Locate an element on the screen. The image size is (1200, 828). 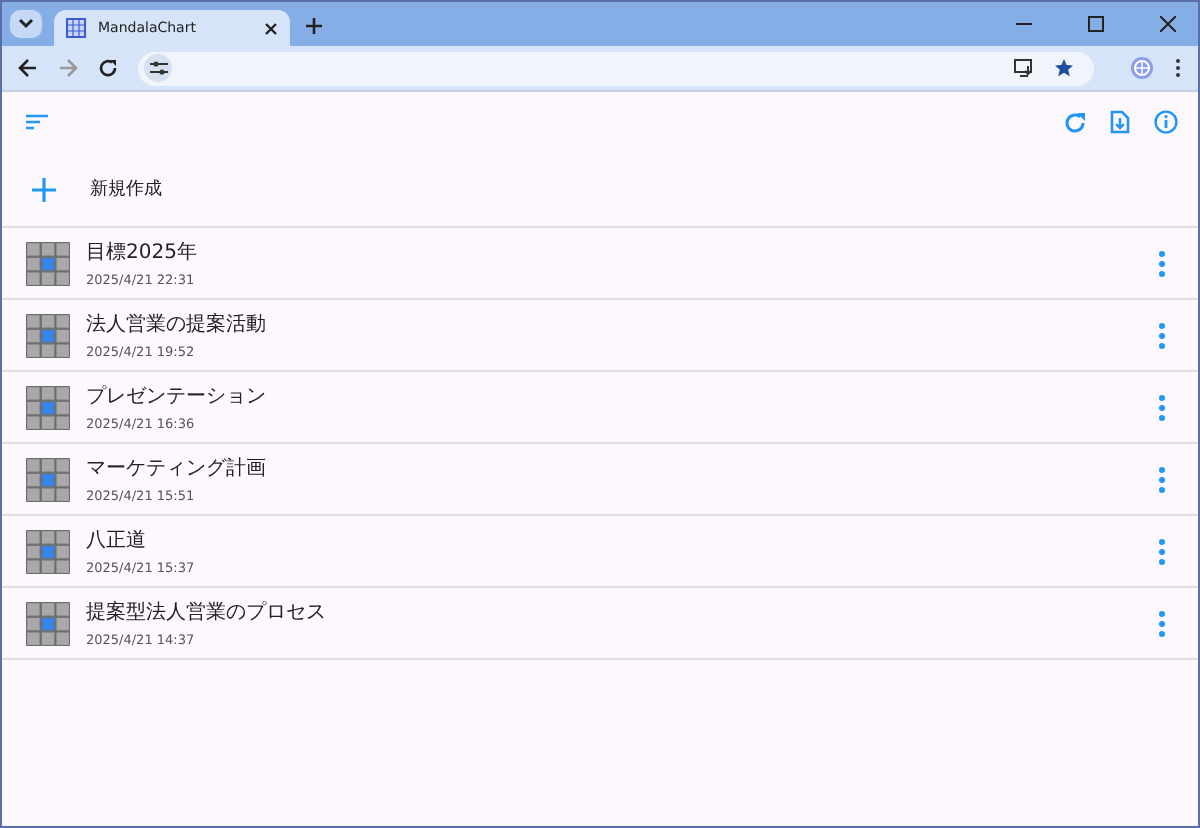
chart-title: 八正道 is located at coordinates (117, 541).